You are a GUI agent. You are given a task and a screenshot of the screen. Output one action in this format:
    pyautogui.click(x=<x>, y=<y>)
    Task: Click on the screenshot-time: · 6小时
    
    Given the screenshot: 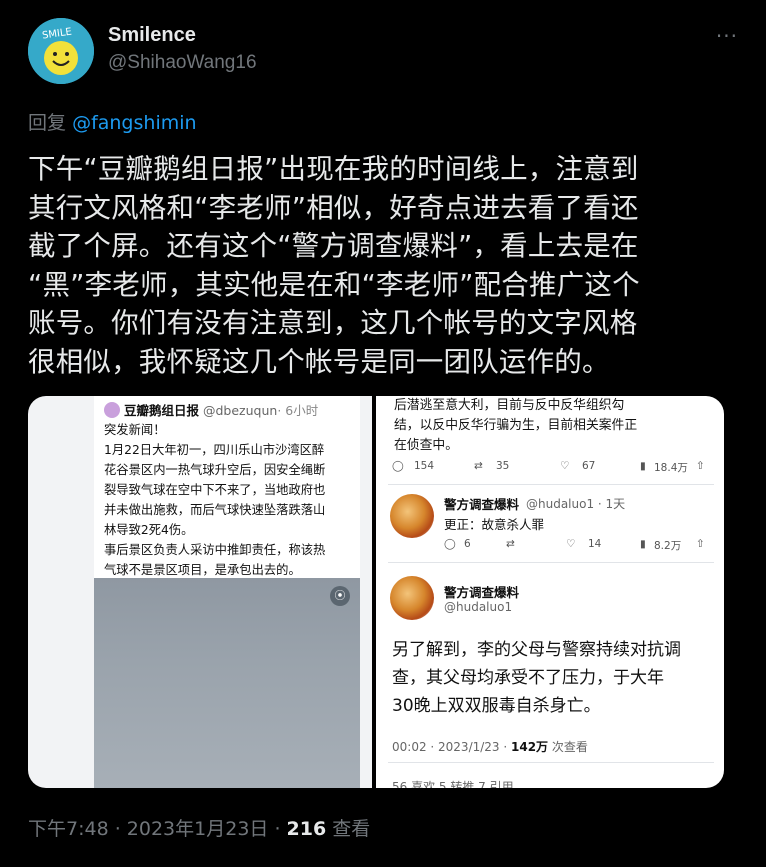 What is the action you would take?
    pyautogui.click(x=298, y=410)
    